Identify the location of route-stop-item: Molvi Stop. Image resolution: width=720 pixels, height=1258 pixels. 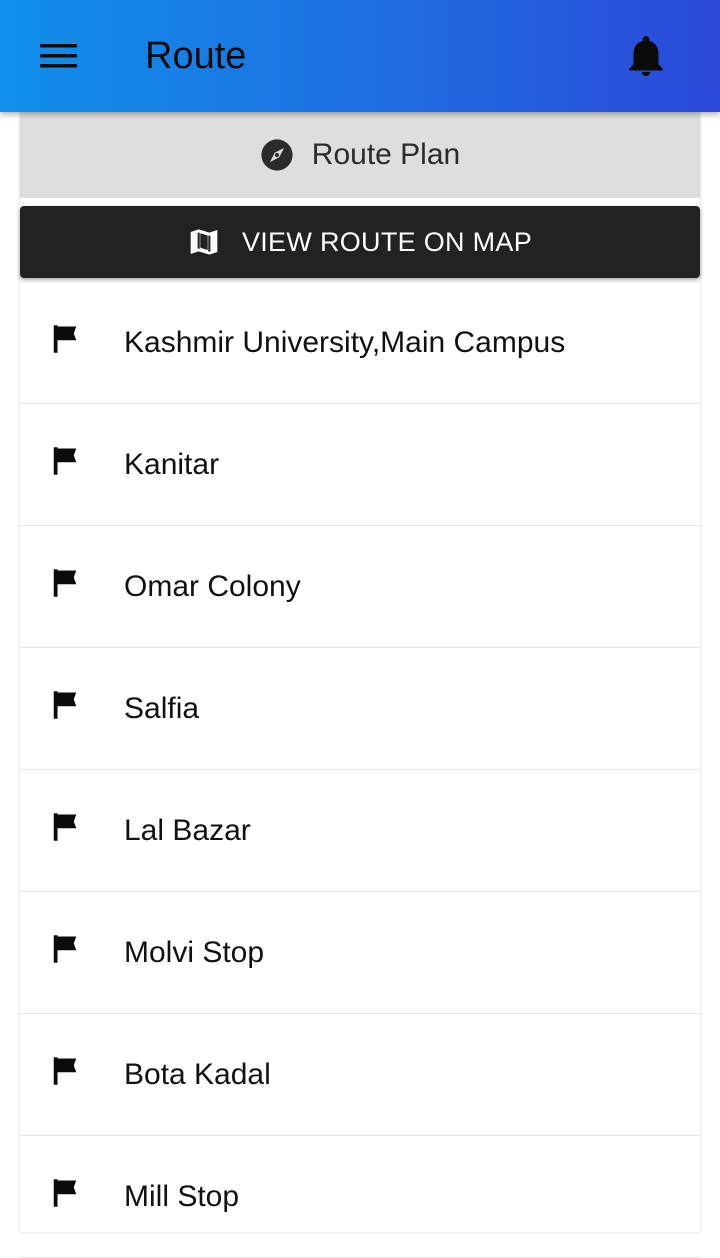
(360, 953).